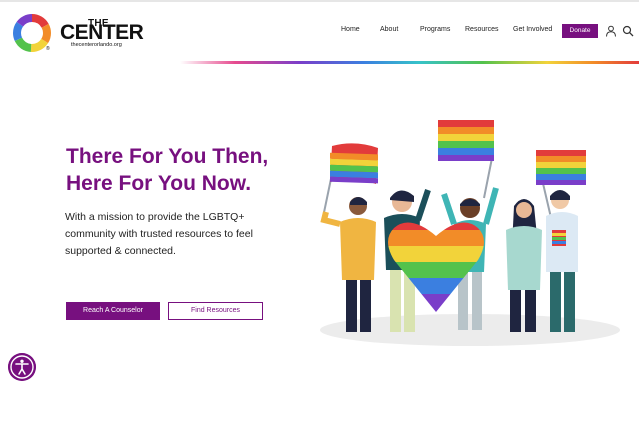 The image size is (639, 428). What do you see at coordinates (159, 183) in the screenshot?
I see `hero-title-line2: Here For You Now.` at bounding box center [159, 183].